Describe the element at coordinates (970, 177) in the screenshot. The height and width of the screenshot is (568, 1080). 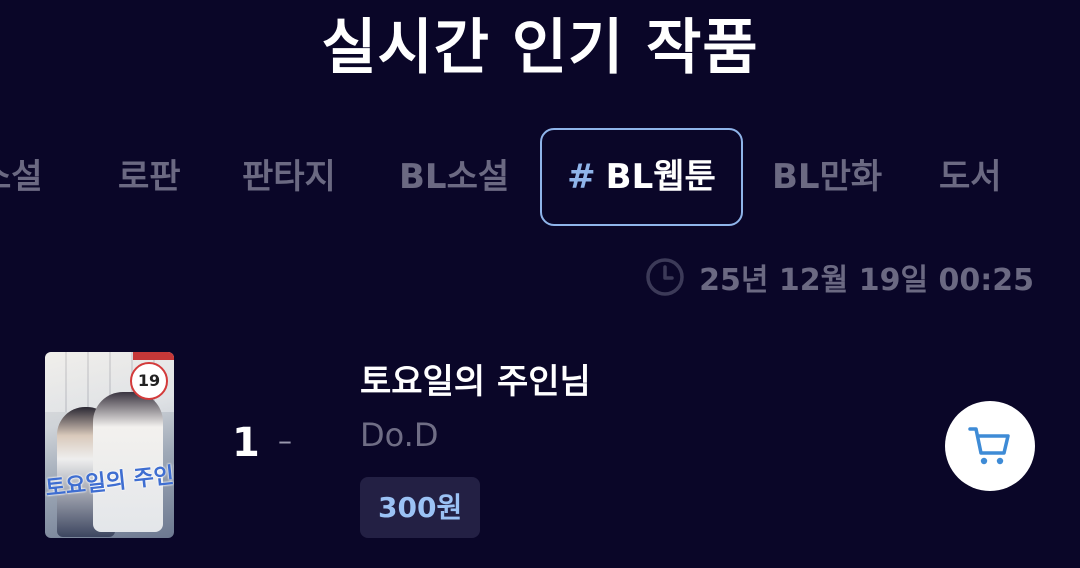
I see `tab-books: 도서` at that location.